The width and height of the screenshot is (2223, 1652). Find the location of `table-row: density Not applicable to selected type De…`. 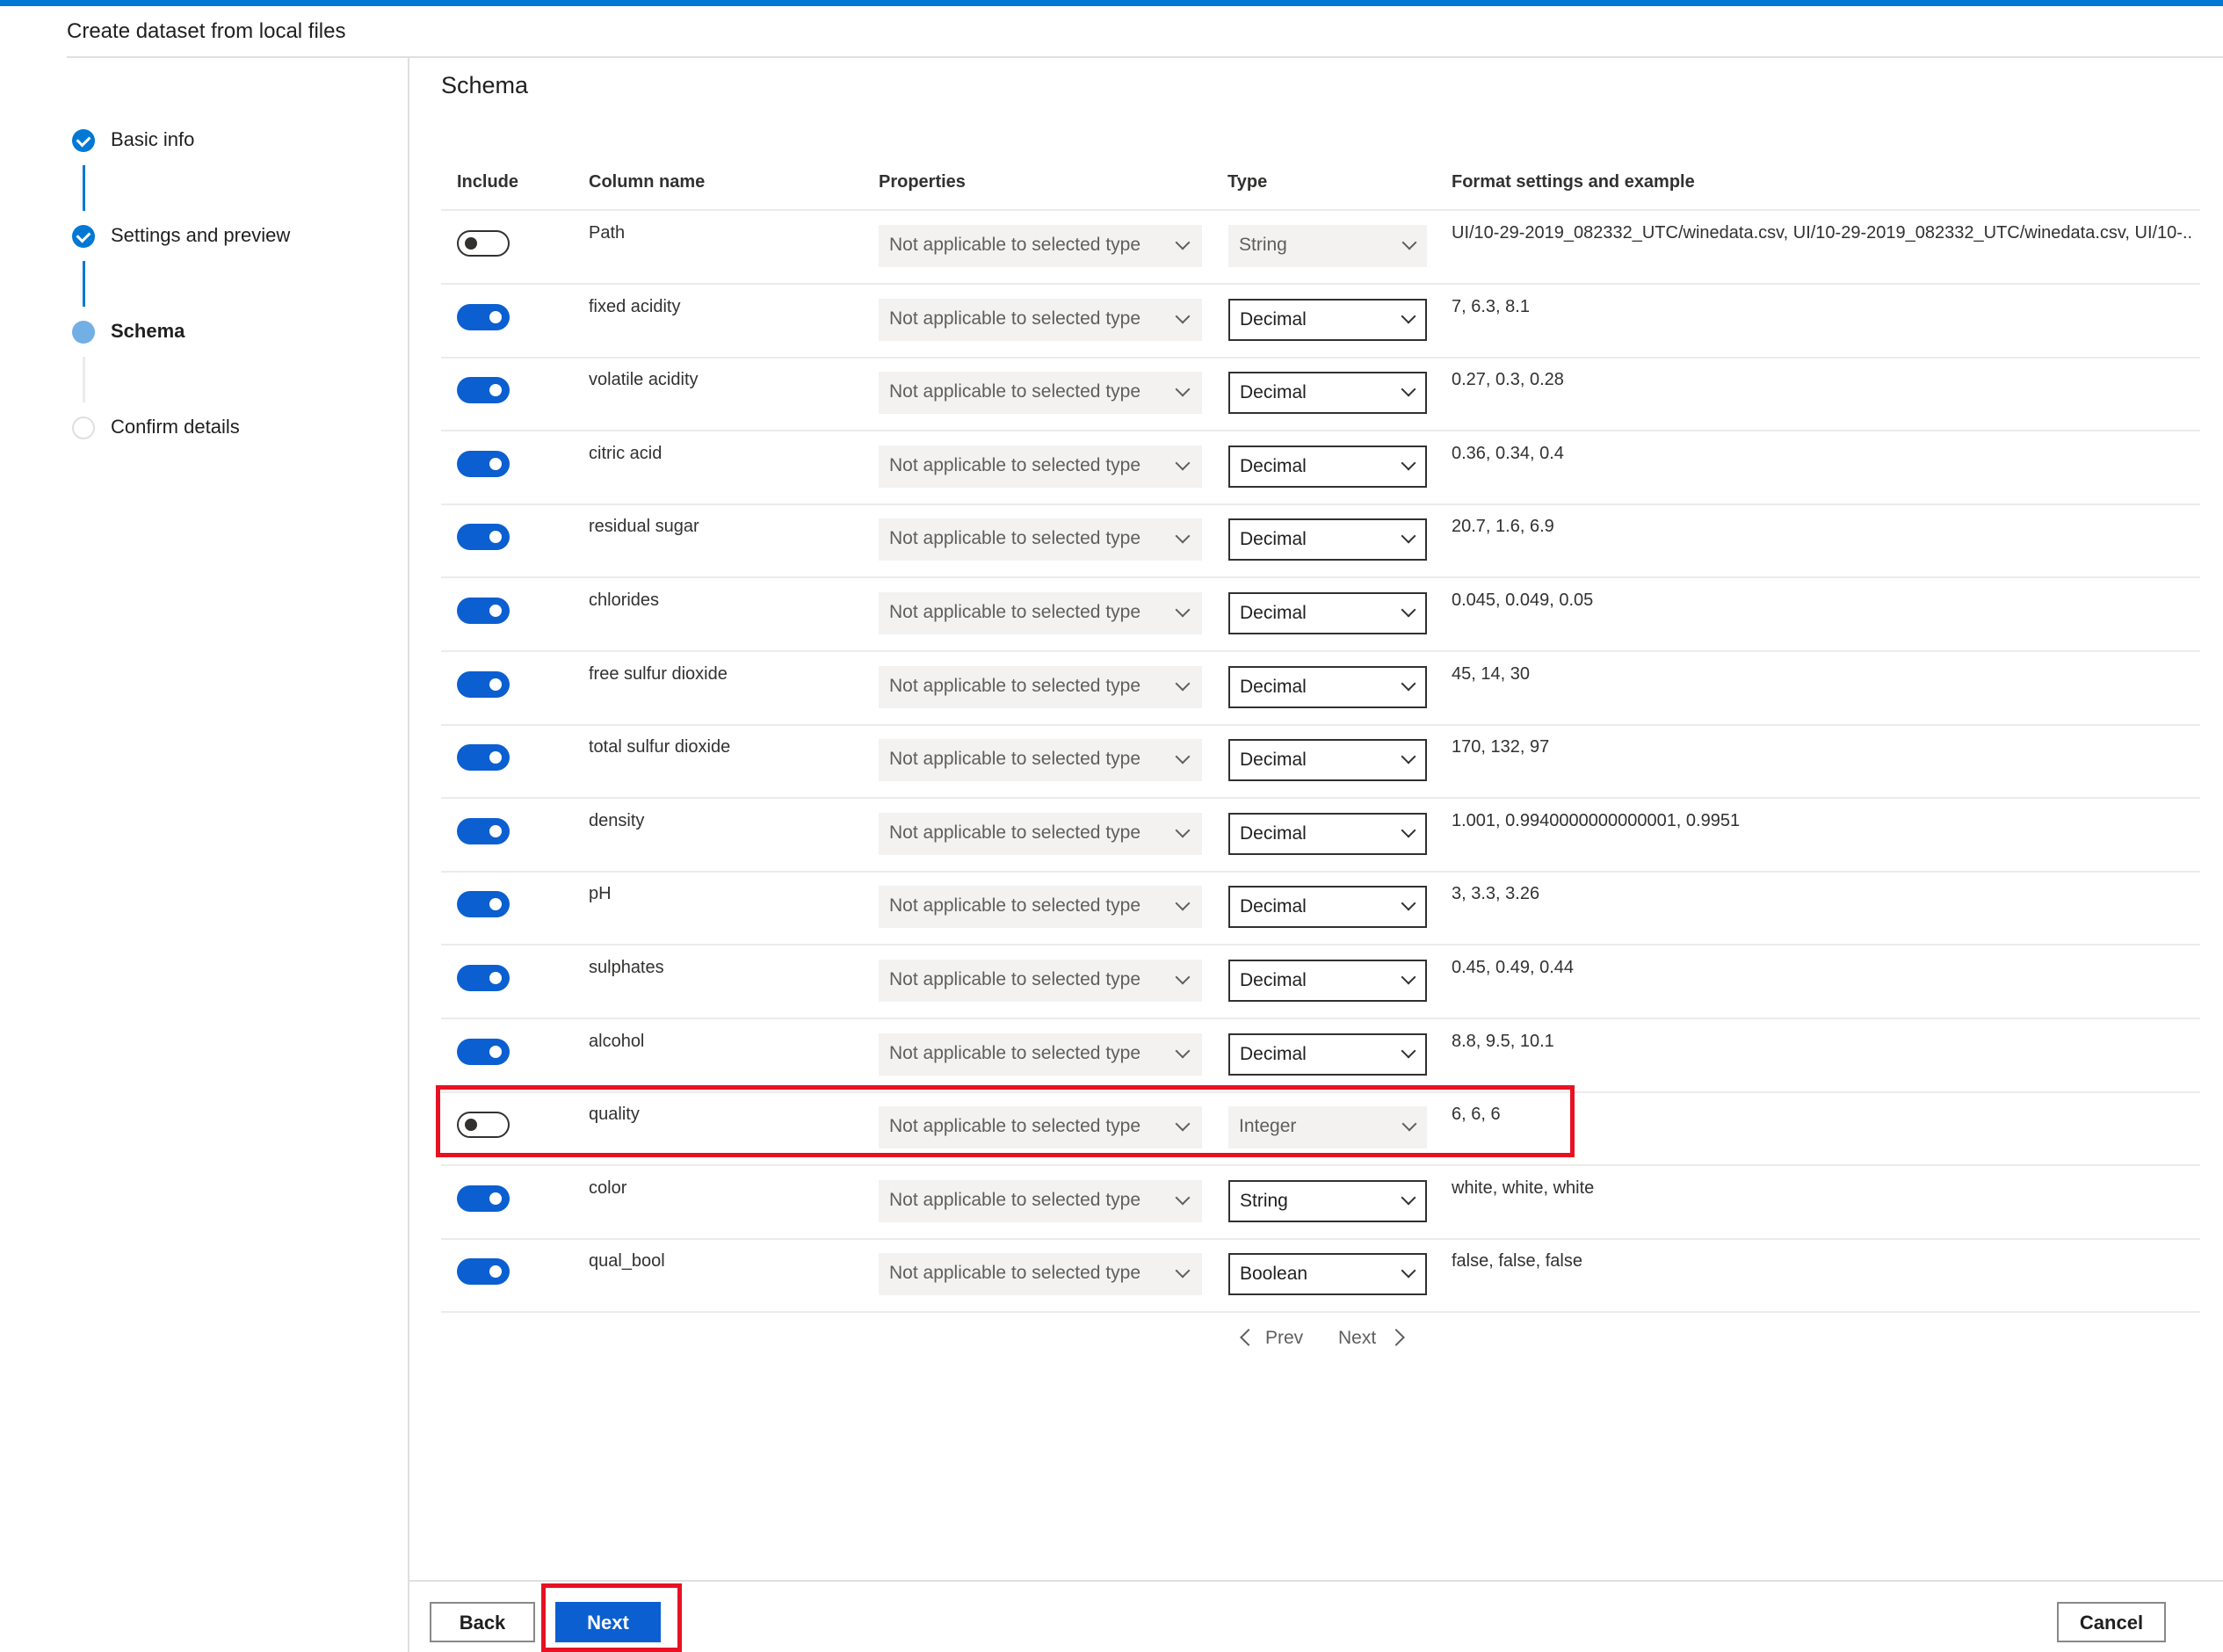

table-row: density Not applicable to selected type De… is located at coordinates (1321, 836).